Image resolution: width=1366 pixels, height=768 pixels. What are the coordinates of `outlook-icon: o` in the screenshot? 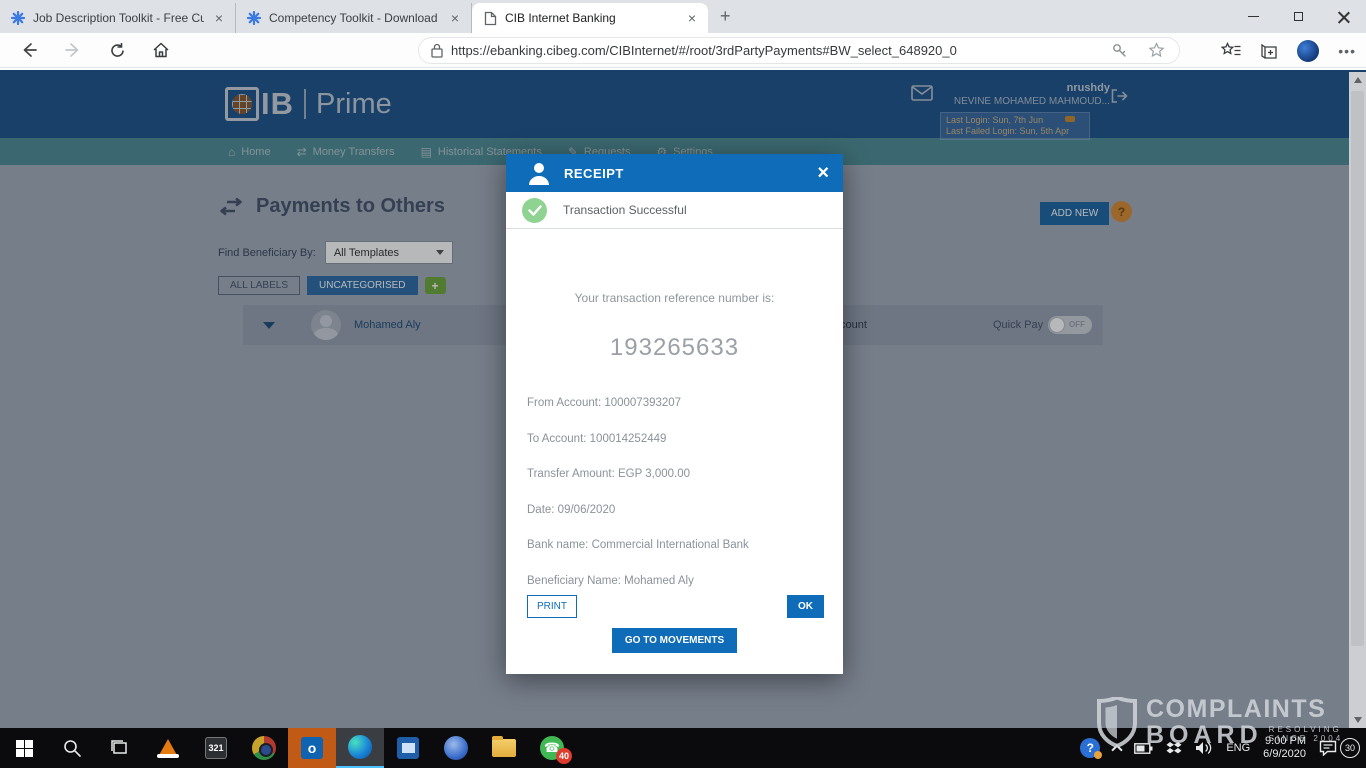 It's located at (312, 748).